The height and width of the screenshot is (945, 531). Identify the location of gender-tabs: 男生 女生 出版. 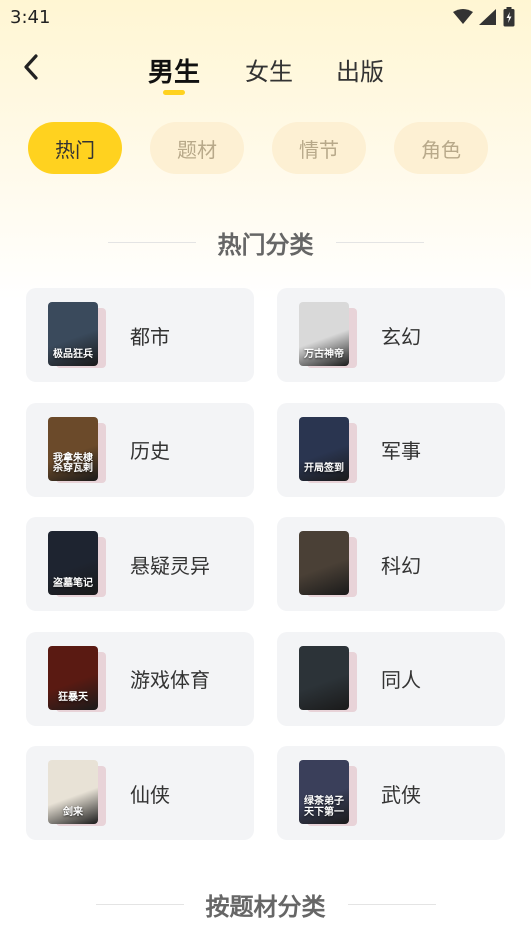
(265, 70).